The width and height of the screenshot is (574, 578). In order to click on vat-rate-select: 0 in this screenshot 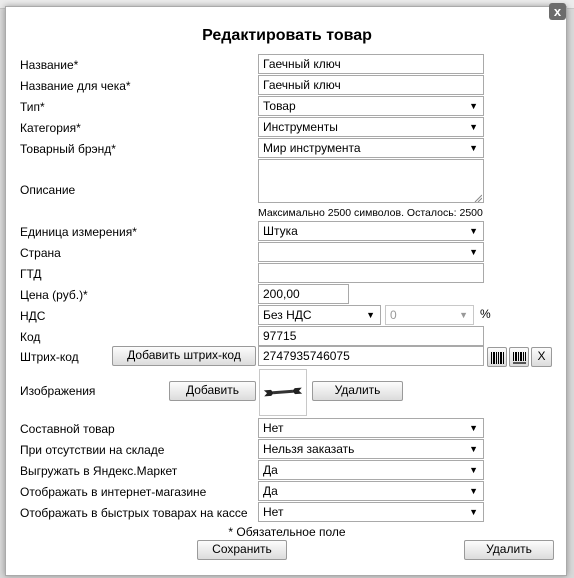, I will do `click(429, 315)`.